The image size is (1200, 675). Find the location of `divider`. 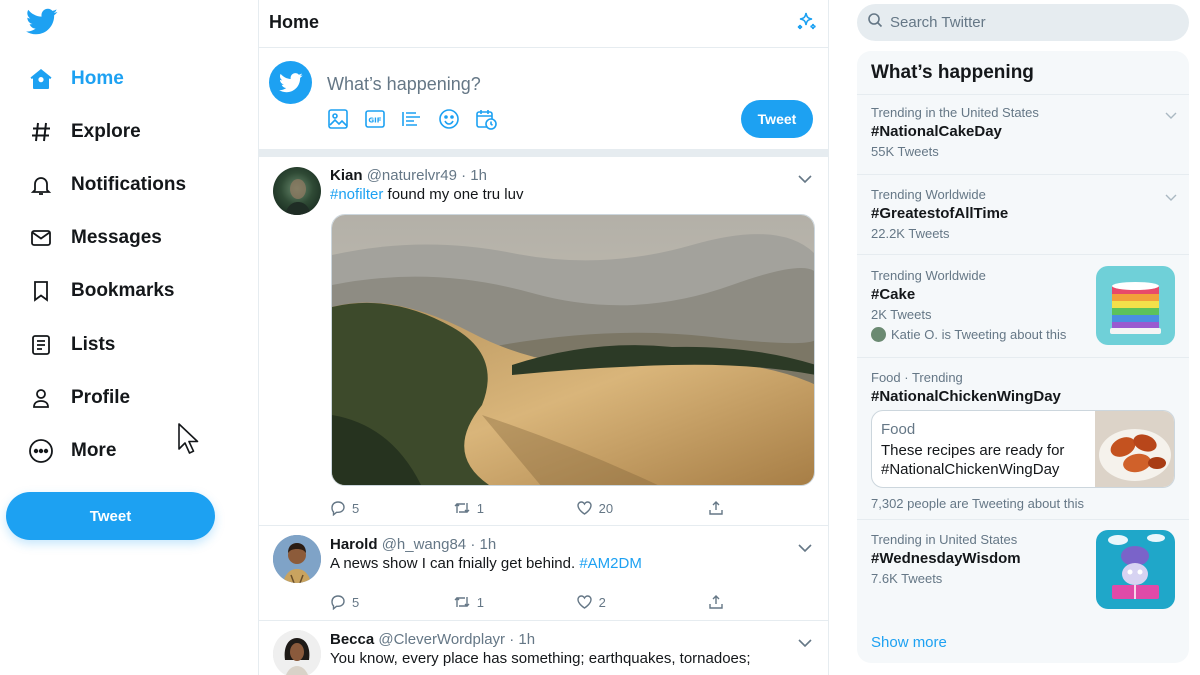

divider is located at coordinates (543, 153).